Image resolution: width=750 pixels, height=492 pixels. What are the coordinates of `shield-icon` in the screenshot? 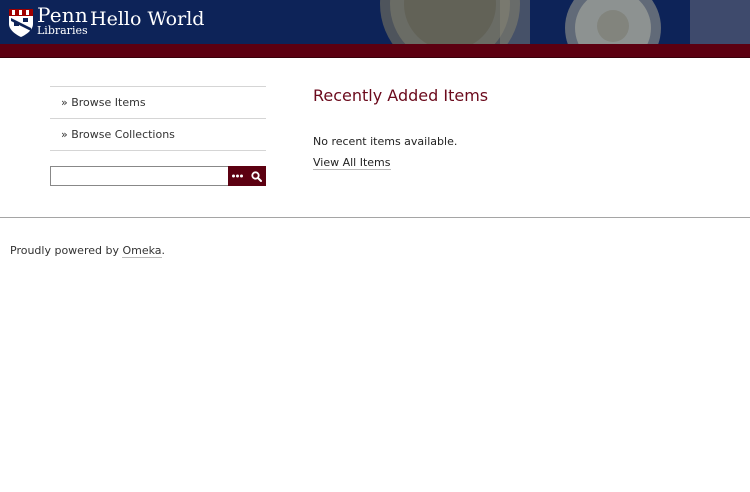 It's located at (21, 23).